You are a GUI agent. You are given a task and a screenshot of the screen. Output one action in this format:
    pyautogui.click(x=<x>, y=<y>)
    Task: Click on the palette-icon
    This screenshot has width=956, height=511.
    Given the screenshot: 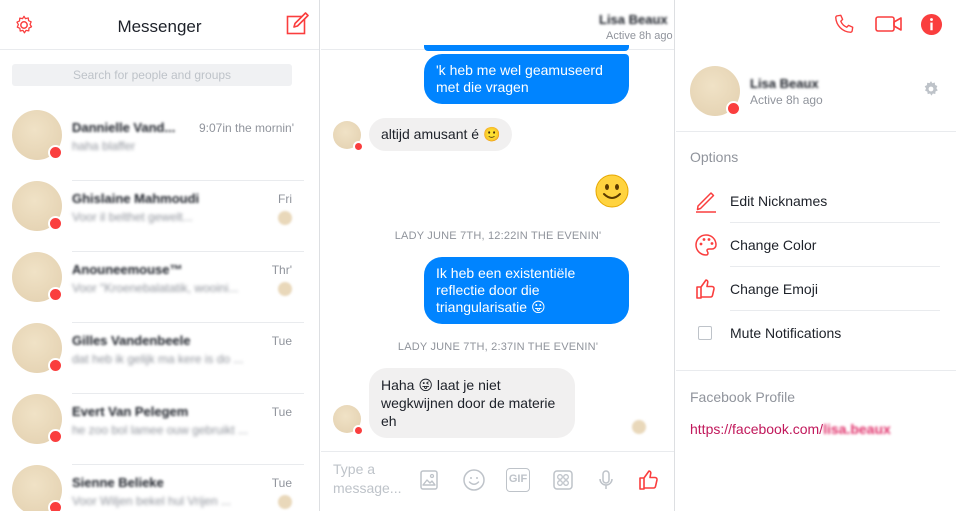 What is the action you would take?
    pyautogui.click(x=706, y=245)
    